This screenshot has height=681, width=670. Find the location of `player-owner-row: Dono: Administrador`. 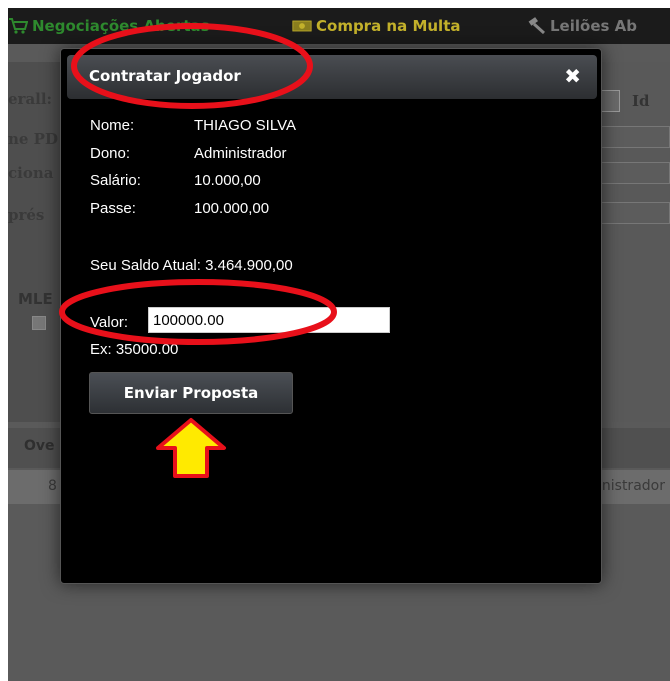

player-owner-row: Dono: Administrador is located at coordinates (188, 153).